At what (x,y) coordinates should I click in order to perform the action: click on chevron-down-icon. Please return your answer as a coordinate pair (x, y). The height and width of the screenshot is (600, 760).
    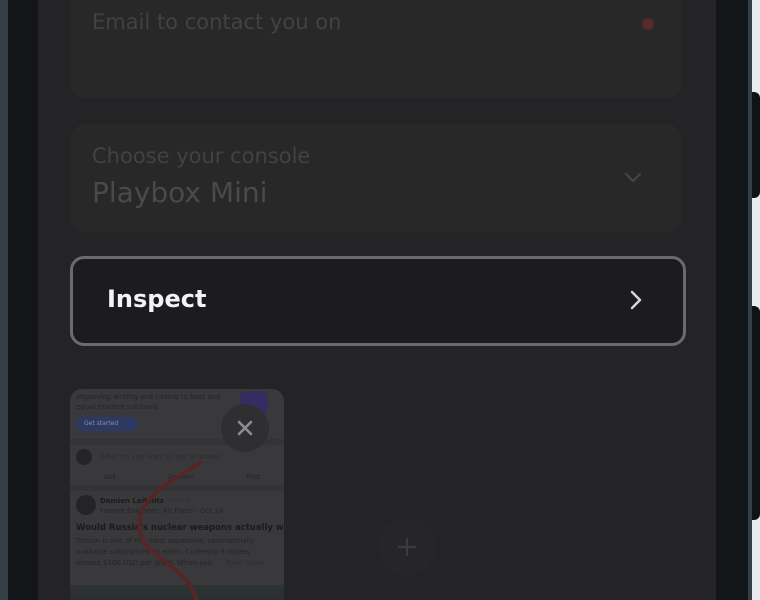
    Looking at the image, I should click on (633, 177).